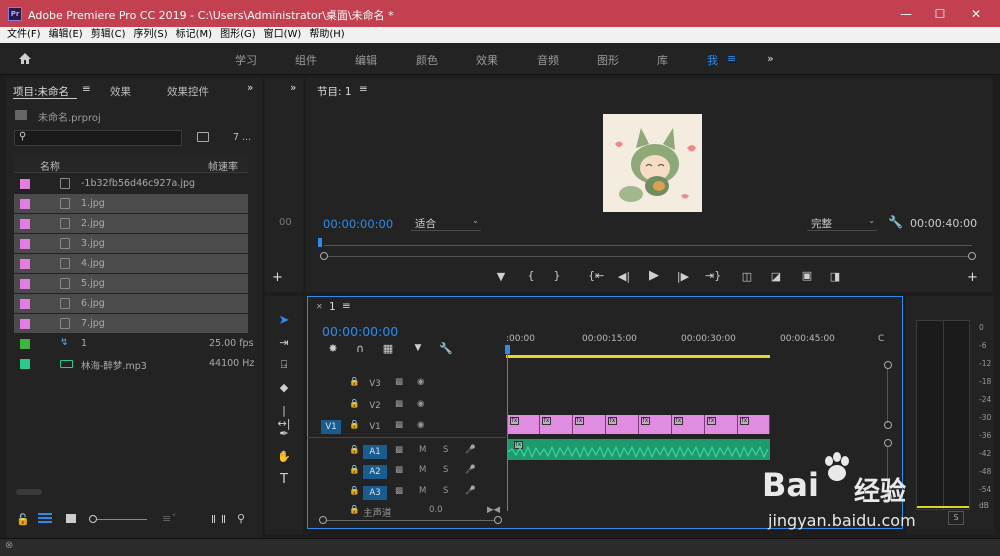 The image size is (1000, 556). What do you see at coordinates (122, 519) in the screenshot?
I see `zoom-slider-track` at bounding box center [122, 519].